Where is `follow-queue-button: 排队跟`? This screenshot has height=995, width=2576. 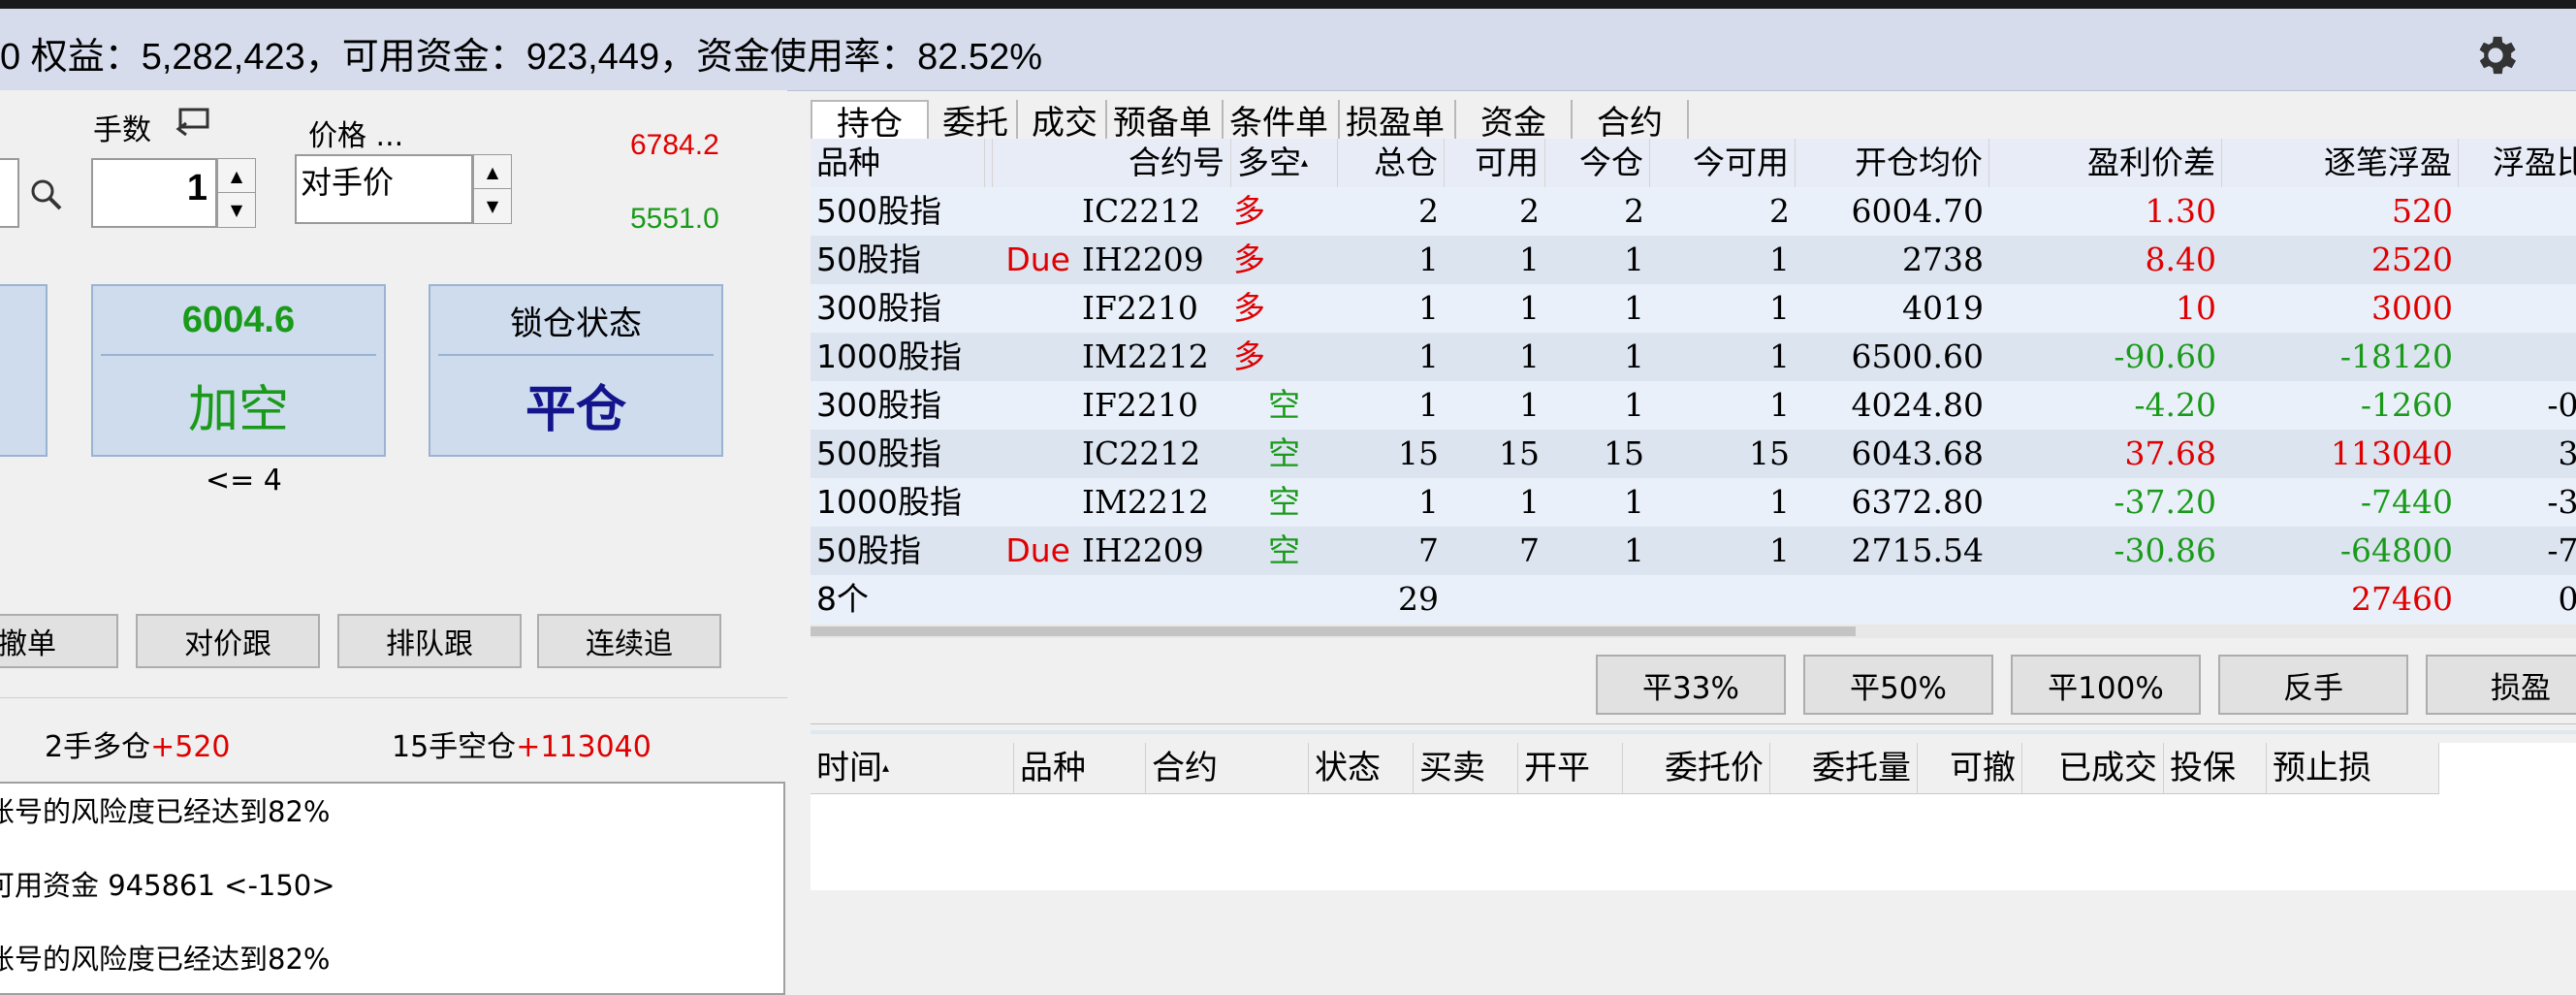 follow-queue-button: 排队跟 is located at coordinates (429, 641).